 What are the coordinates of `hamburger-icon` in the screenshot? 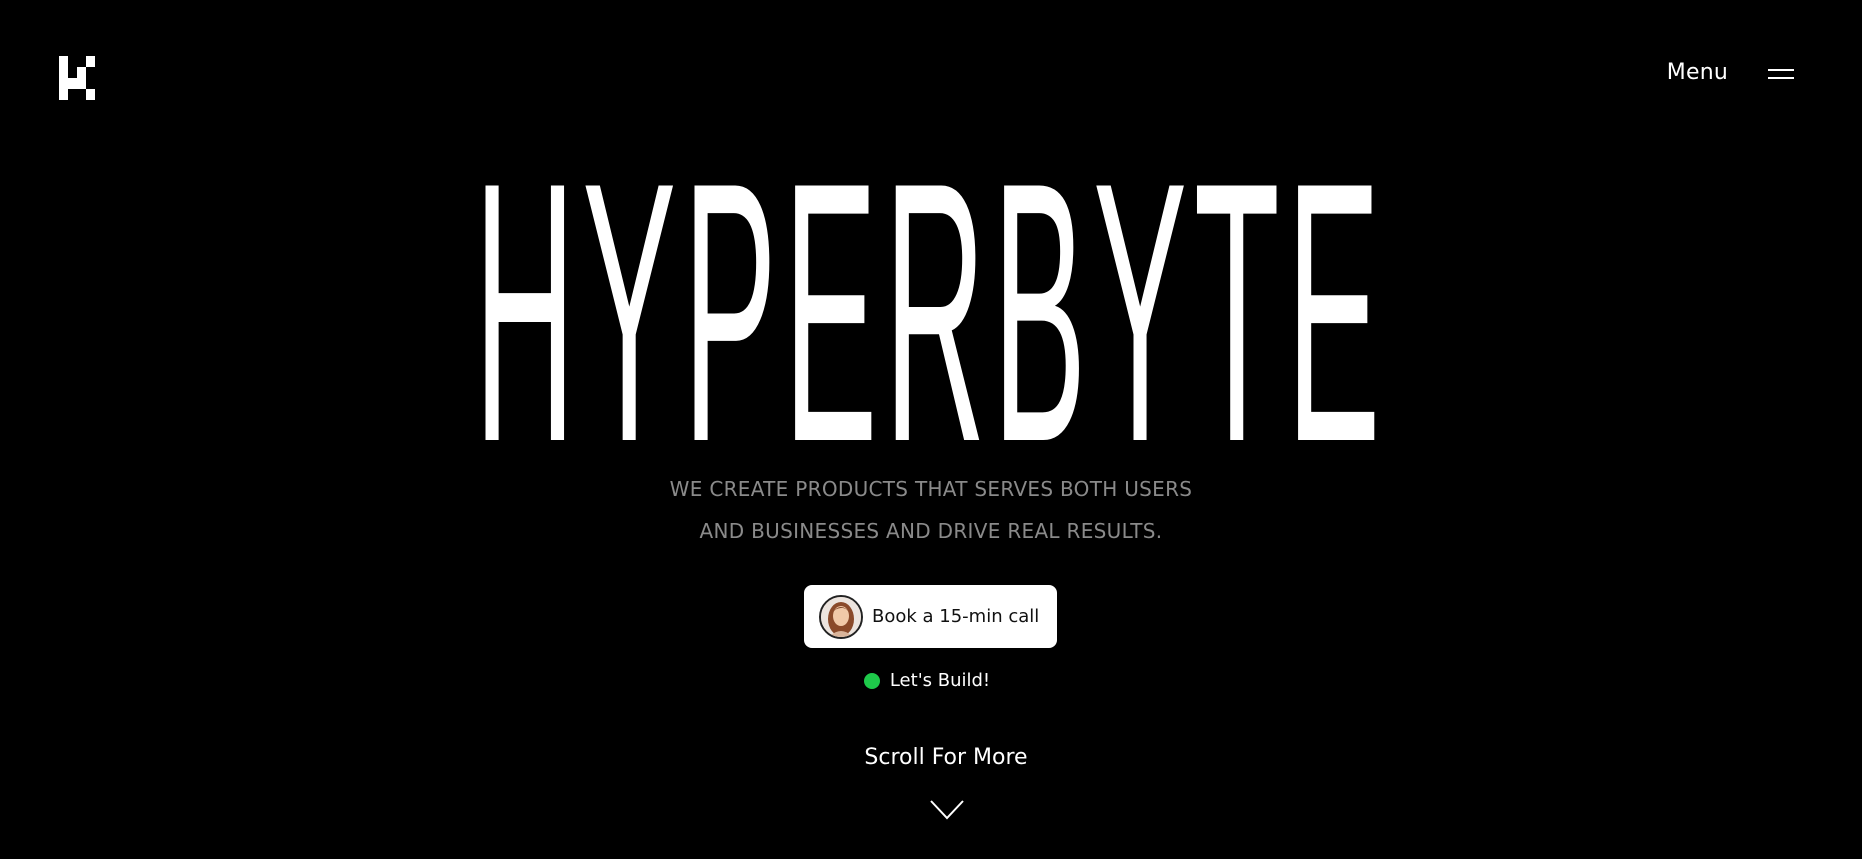 It's located at (1781, 73).